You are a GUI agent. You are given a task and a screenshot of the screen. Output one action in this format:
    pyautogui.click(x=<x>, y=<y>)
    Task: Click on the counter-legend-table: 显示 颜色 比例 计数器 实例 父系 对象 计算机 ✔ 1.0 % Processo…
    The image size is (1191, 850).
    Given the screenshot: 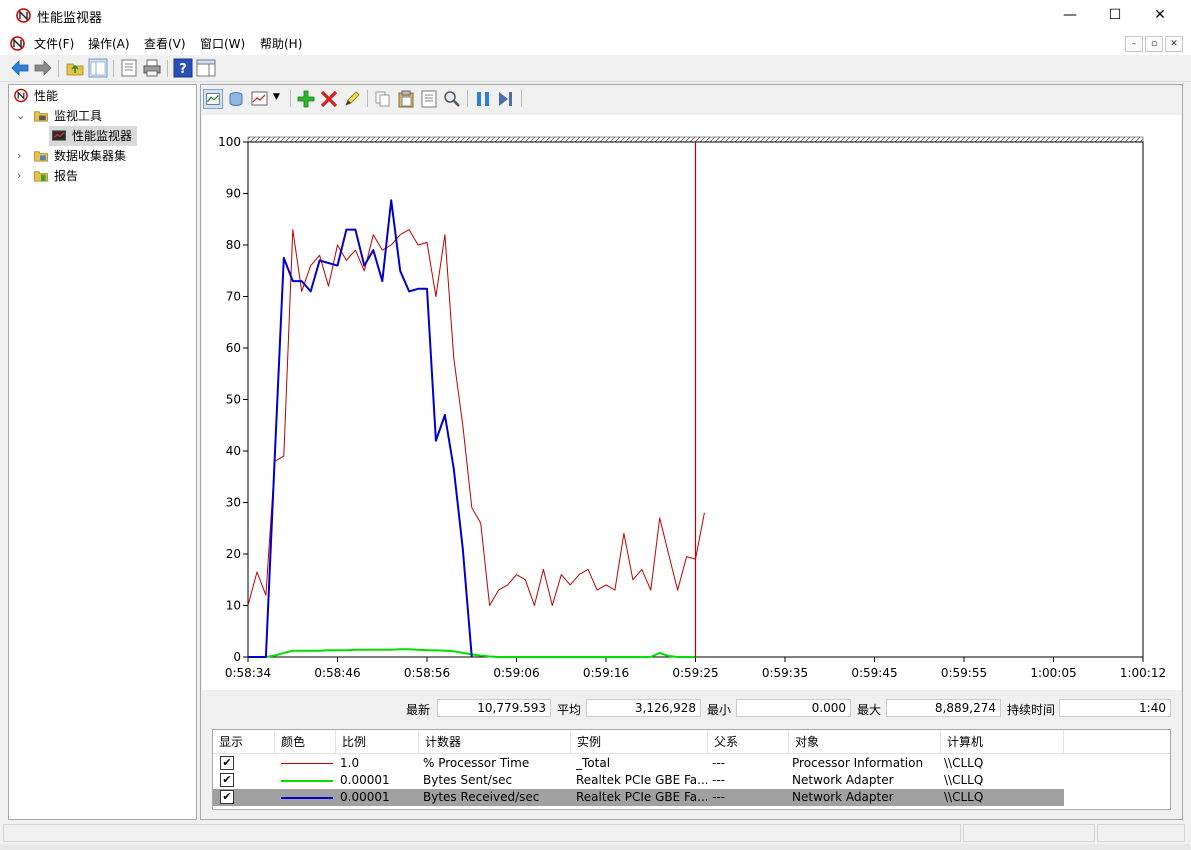 What is the action you would take?
    pyautogui.click(x=691, y=769)
    